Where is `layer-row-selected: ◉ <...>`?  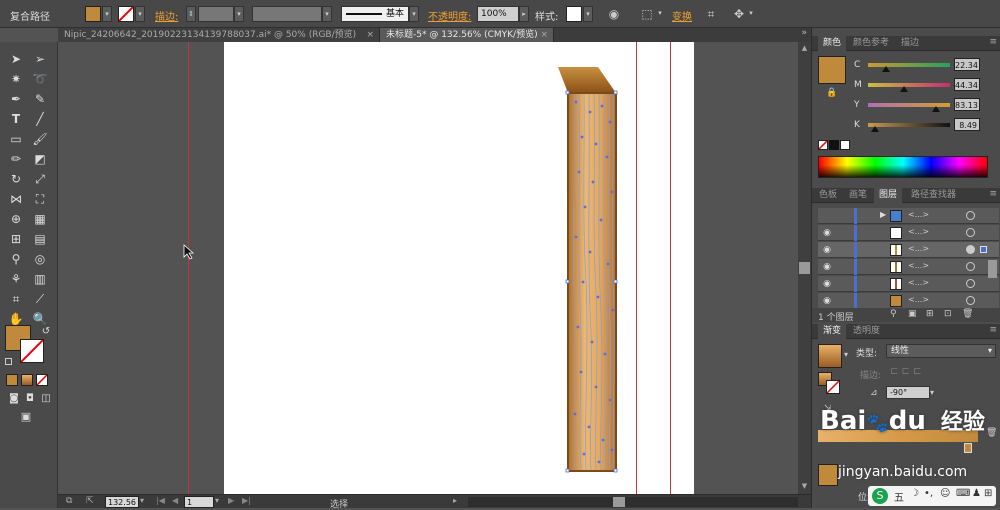 layer-row-selected: ◉ <...> is located at coordinates (908, 250).